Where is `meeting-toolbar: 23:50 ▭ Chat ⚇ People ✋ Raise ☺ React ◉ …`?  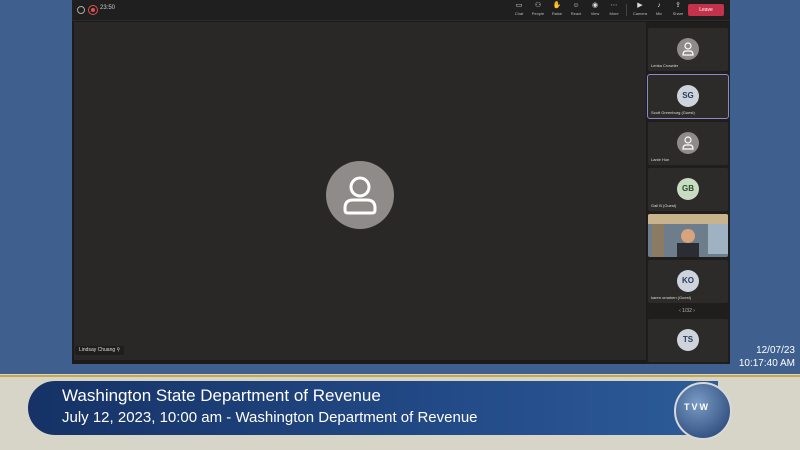
meeting-toolbar: 23:50 ▭ Chat ⚇ People ✋ Raise ☺ React ◉ … is located at coordinates (401, 10).